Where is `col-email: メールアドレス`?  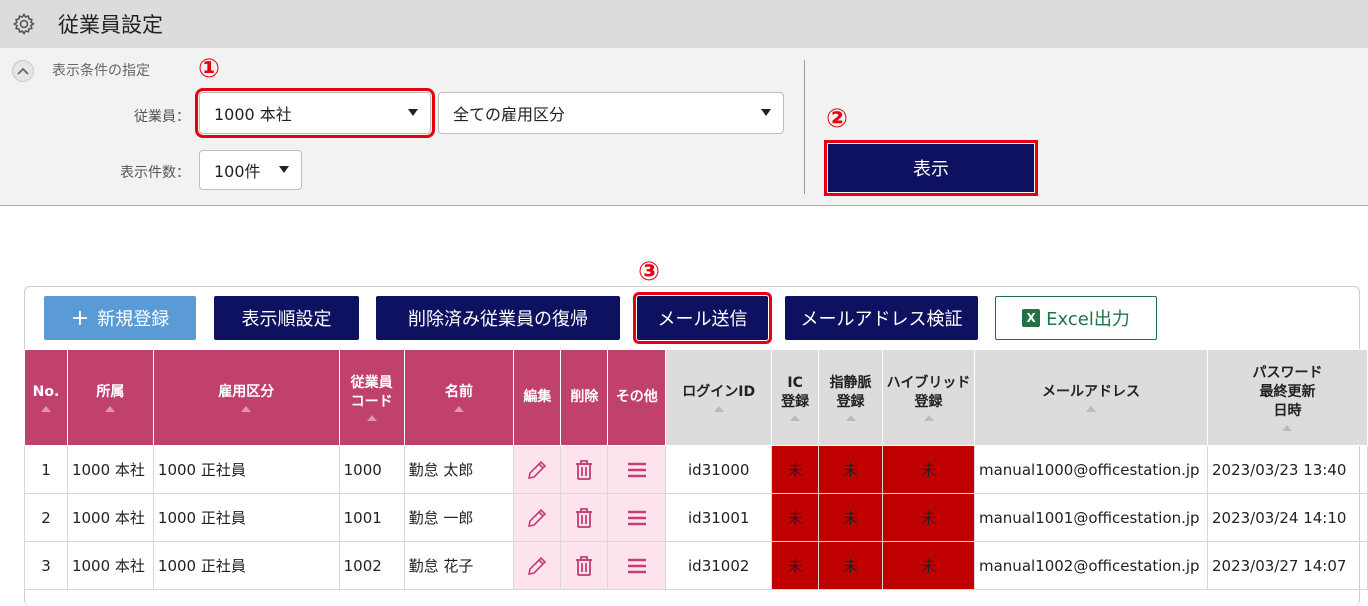 col-email: メールアドレス is located at coordinates (1091, 397).